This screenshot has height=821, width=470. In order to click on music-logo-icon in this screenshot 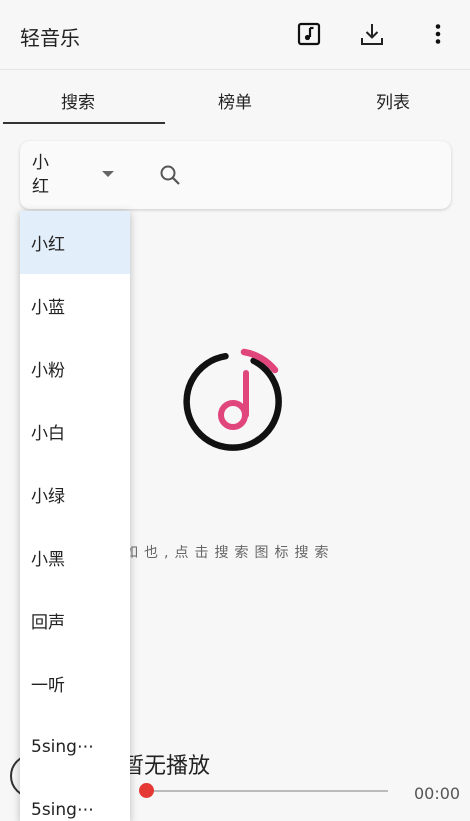, I will do `click(236, 402)`.